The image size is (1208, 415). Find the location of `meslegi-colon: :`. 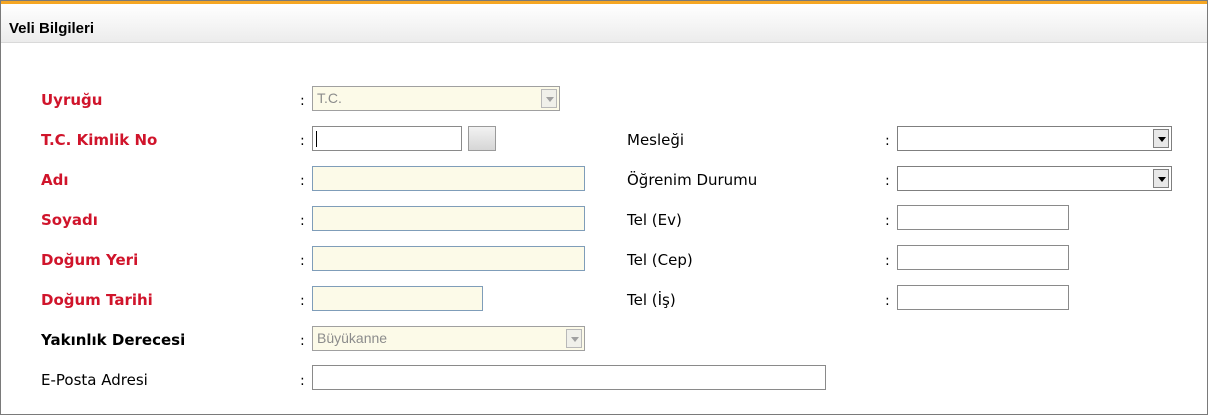

meslegi-colon: : is located at coordinates (887, 141).